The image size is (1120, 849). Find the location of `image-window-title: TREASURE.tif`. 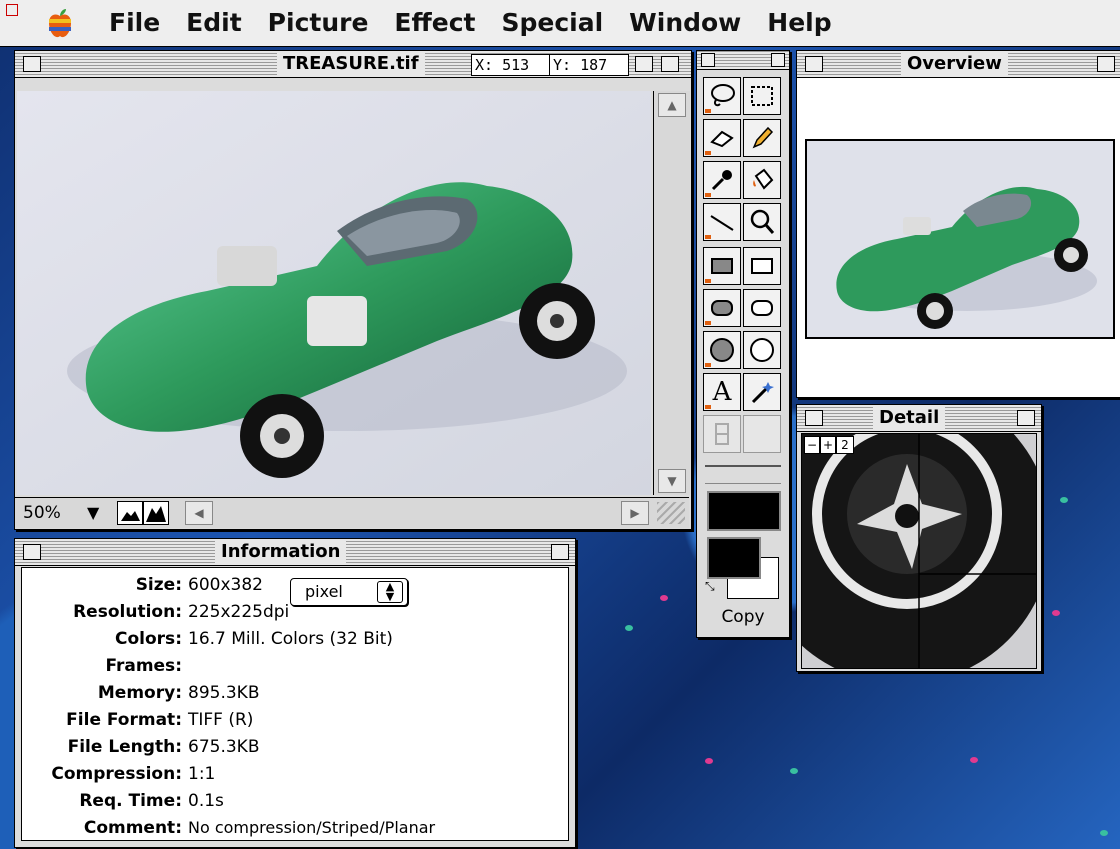

image-window-title: TREASURE.tif is located at coordinates (351, 64).